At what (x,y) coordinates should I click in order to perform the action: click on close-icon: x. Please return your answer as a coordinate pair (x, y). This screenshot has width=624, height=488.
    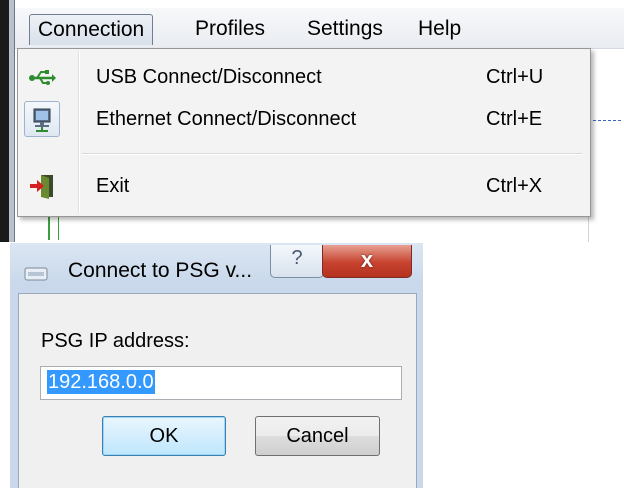
    Looking at the image, I should click on (367, 259).